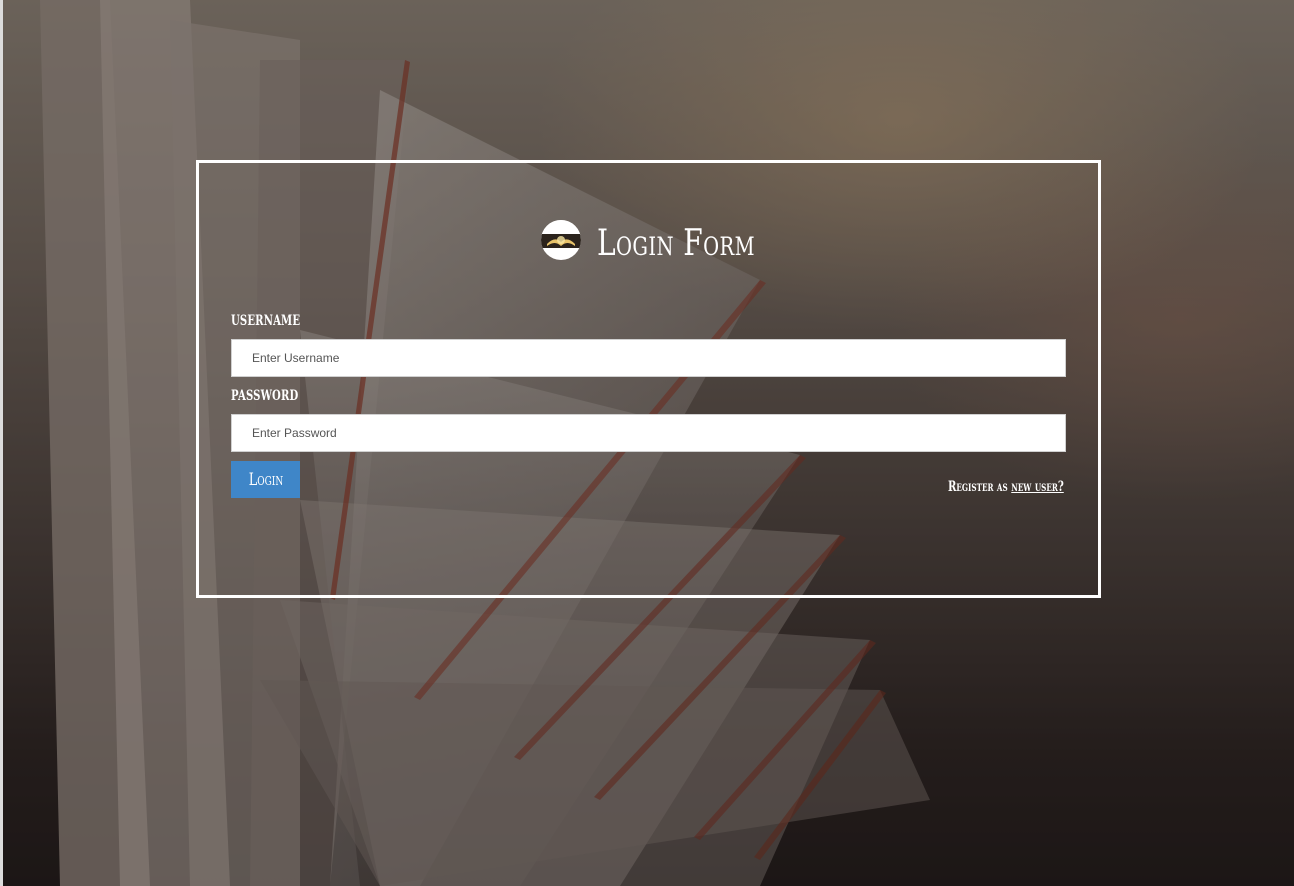  What do you see at coordinates (266, 321) in the screenshot?
I see `username-label: Username` at bounding box center [266, 321].